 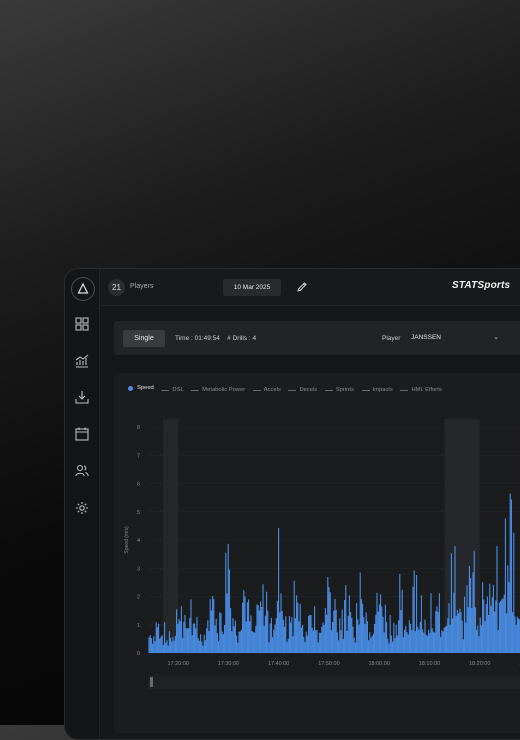 I want to click on single-mode-button: Single, so click(x=144, y=338).